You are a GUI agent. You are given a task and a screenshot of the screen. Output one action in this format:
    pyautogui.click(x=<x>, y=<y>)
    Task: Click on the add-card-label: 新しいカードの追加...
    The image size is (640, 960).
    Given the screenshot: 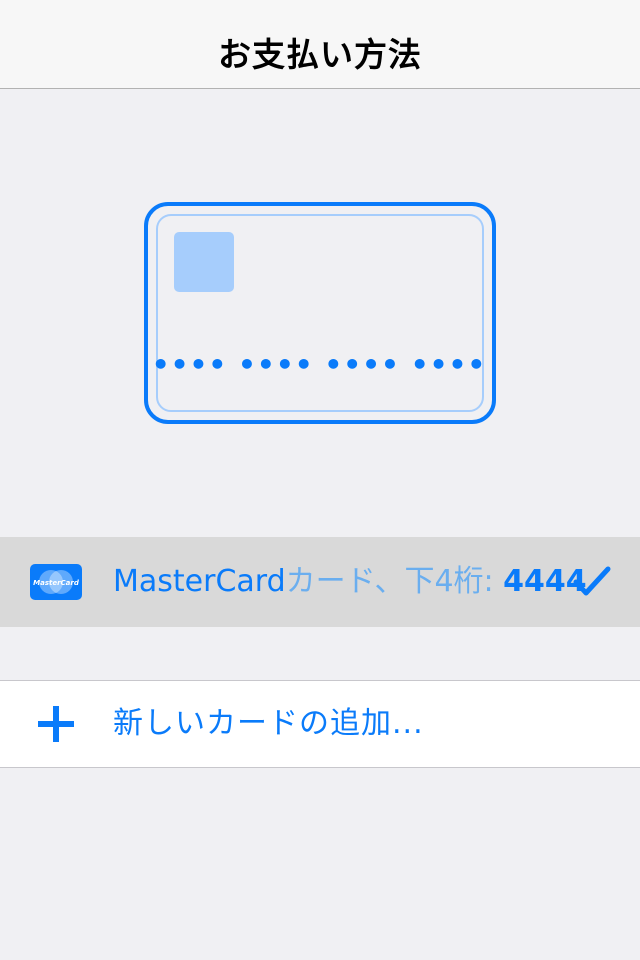 What is the action you would take?
    pyautogui.click(x=268, y=724)
    